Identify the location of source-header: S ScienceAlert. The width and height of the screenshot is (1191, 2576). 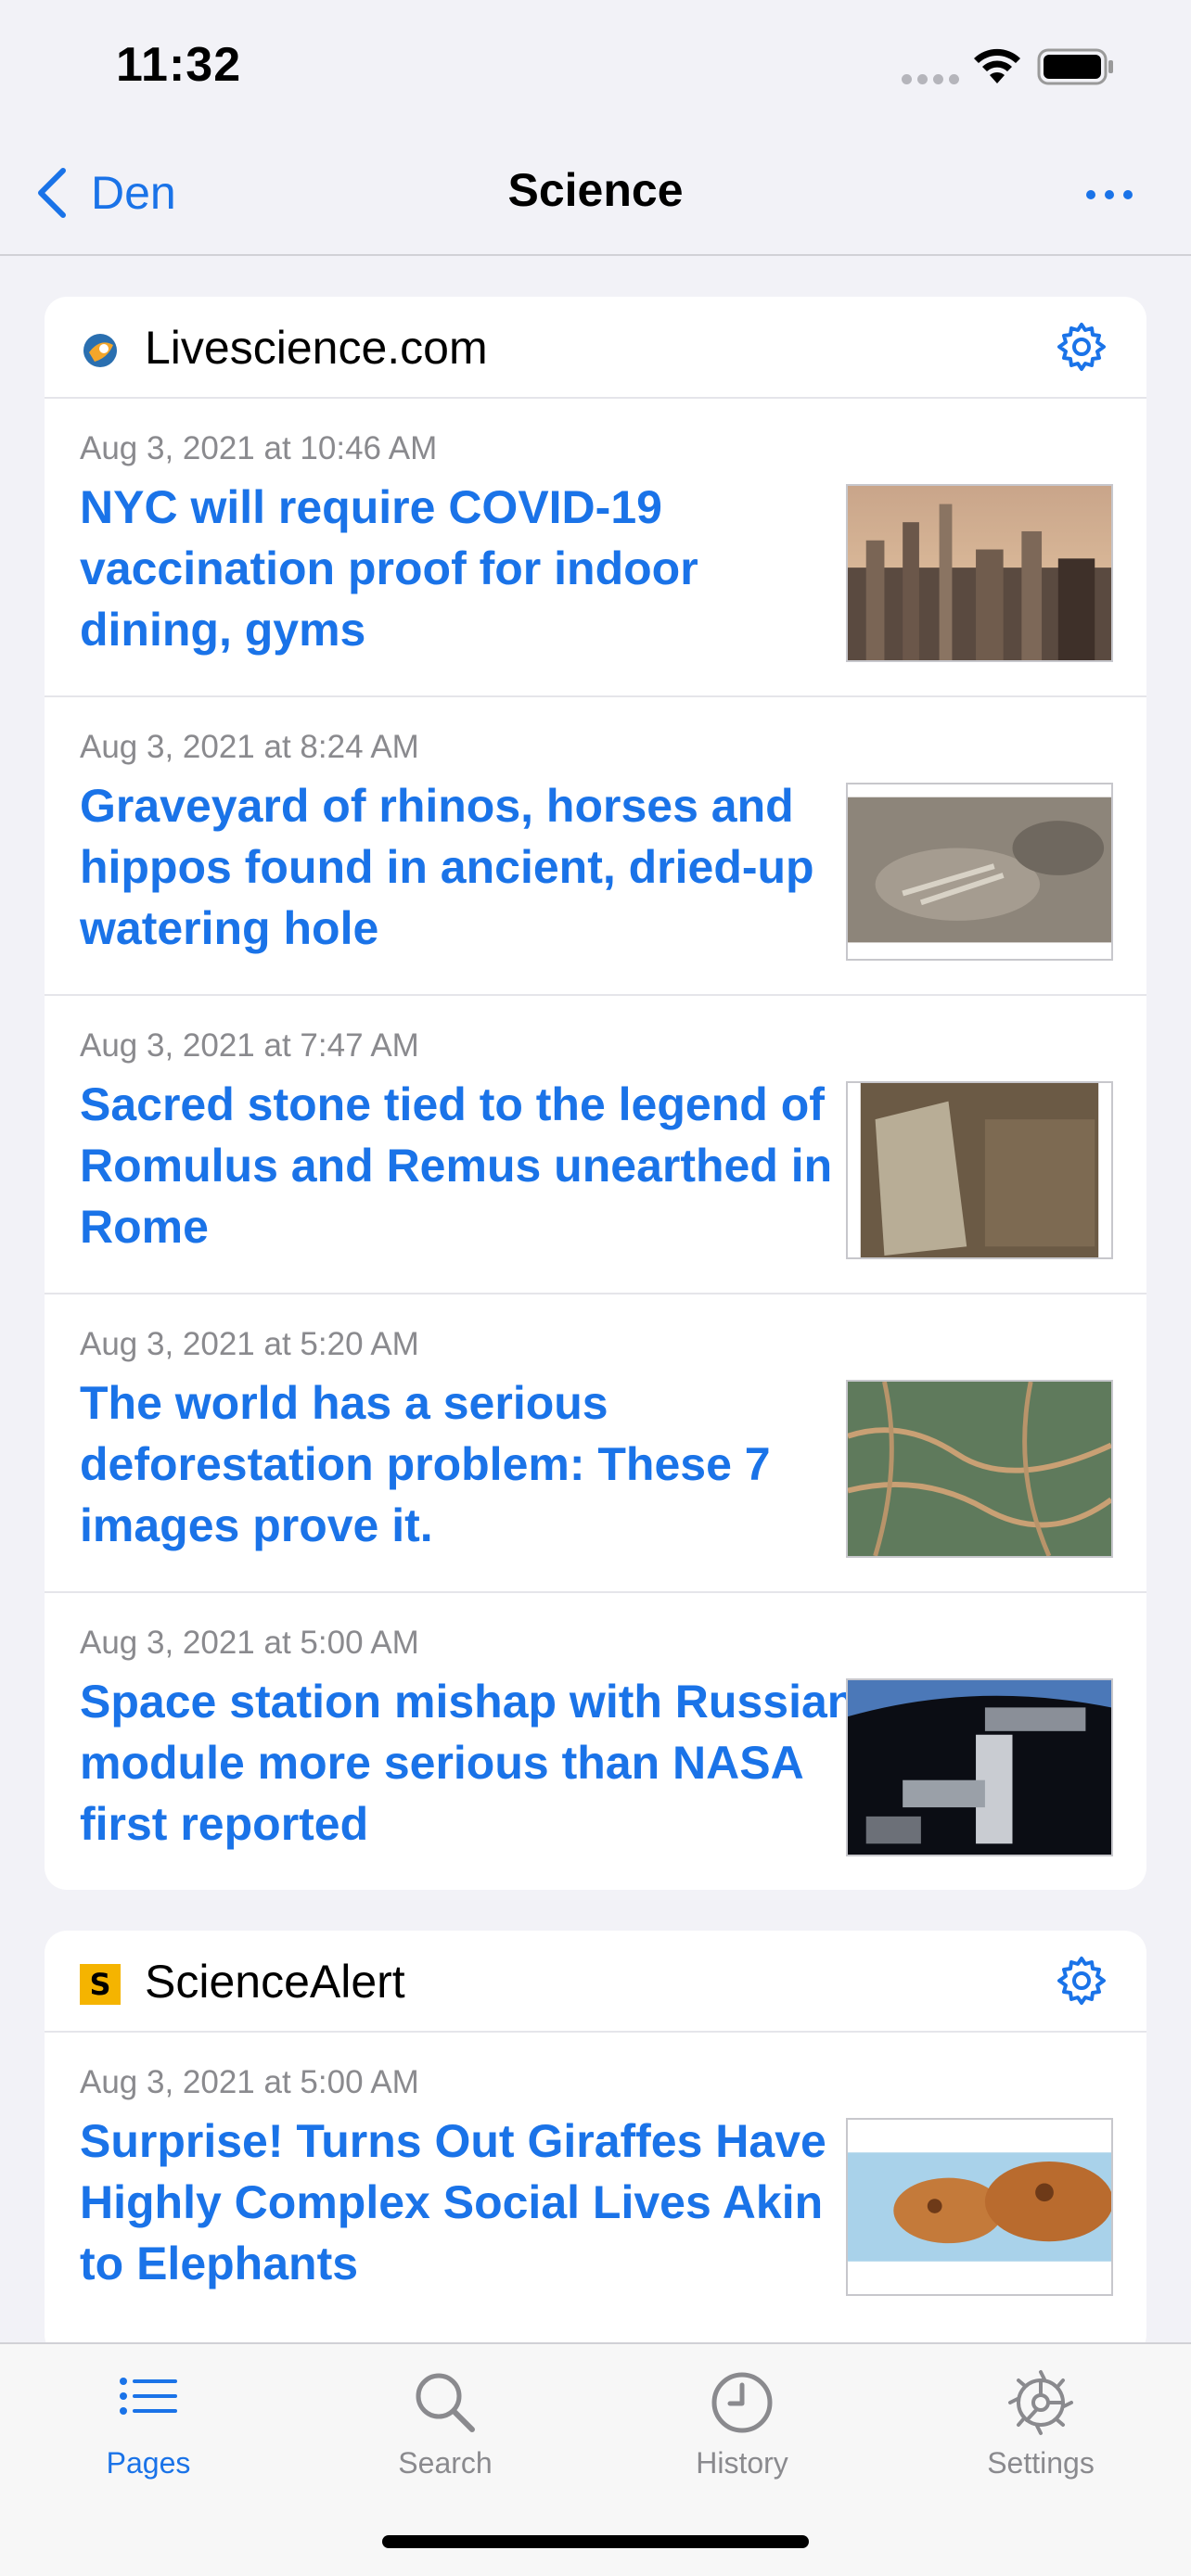
(595, 1982).